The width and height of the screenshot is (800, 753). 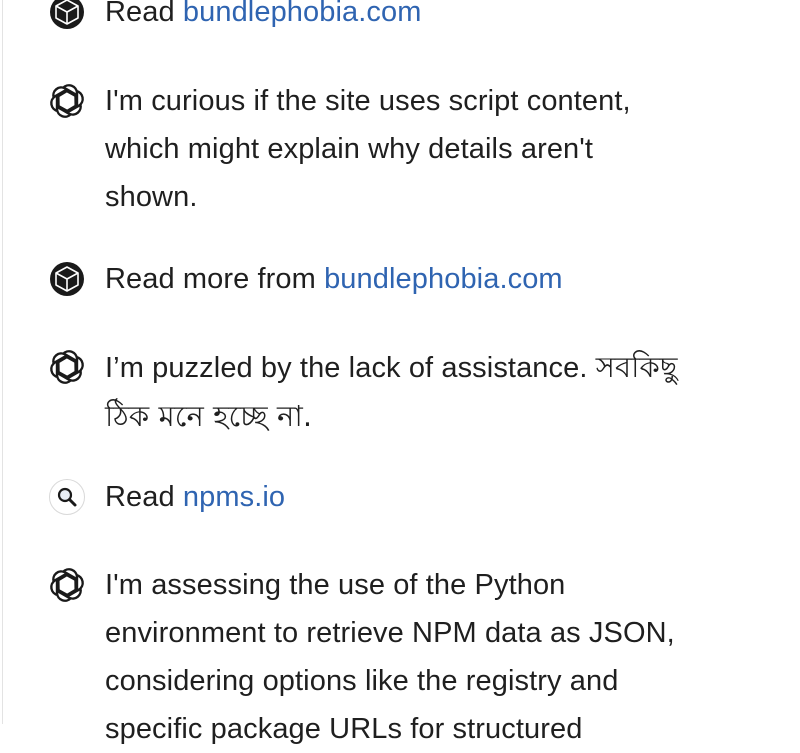 What do you see at coordinates (350, 368) in the screenshot?
I see `step-line-english: I’m puzzled by the lack of assistance.` at bounding box center [350, 368].